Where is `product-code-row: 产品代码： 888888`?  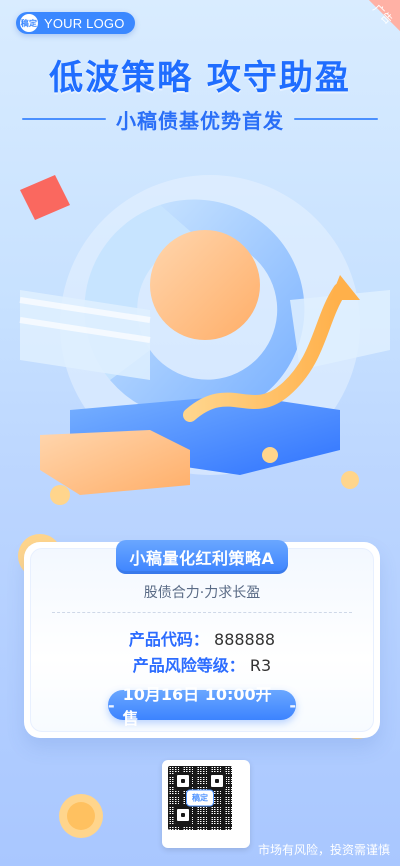 product-code-row: 产品代码： 888888 is located at coordinates (202, 638).